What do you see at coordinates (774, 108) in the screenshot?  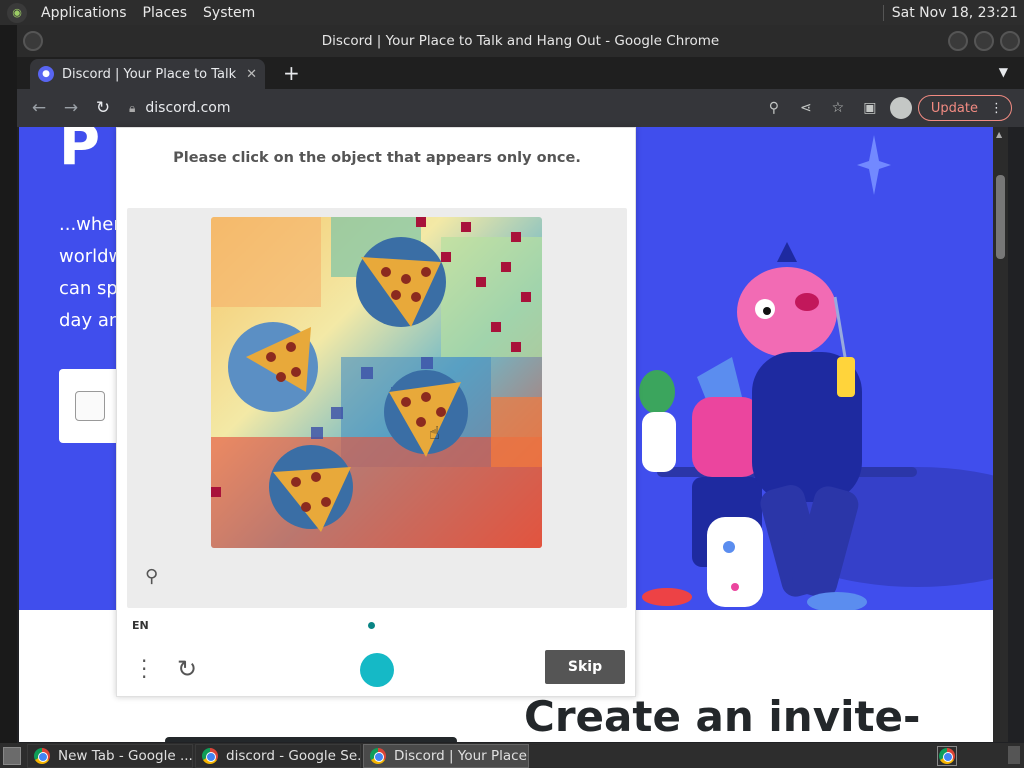 I see `zoom-search-icon: ⚲` at bounding box center [774, 108].